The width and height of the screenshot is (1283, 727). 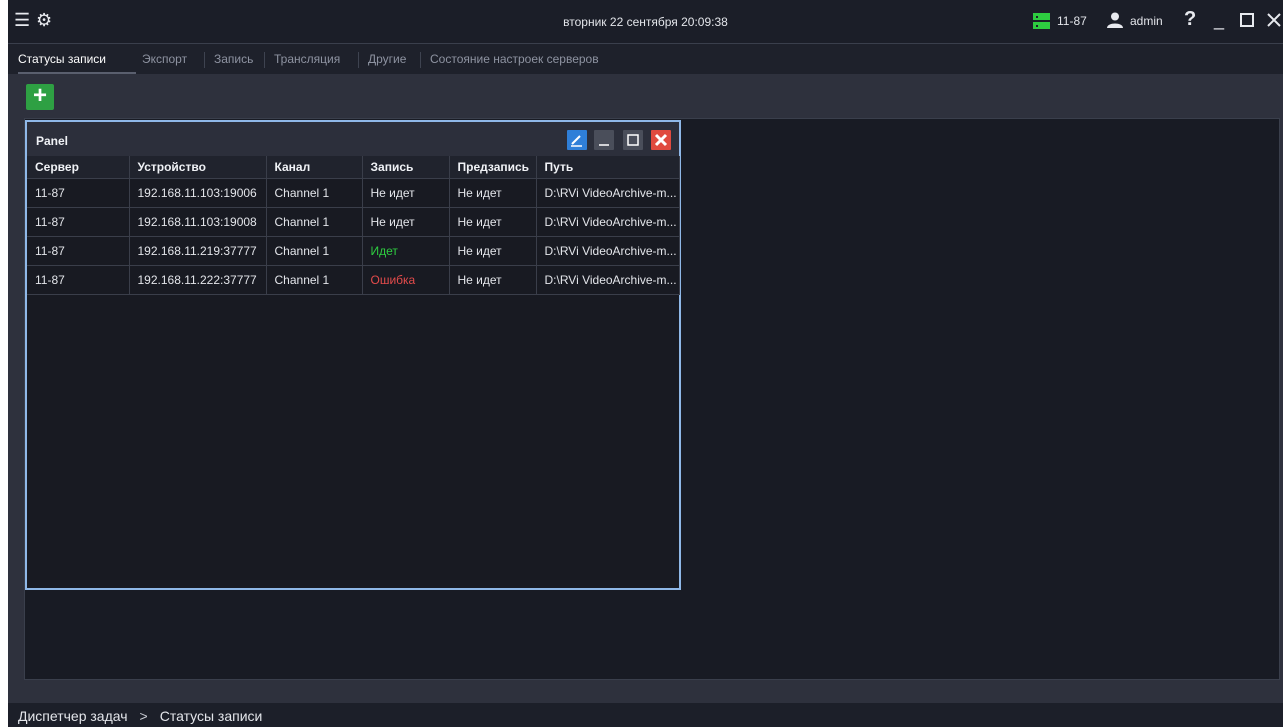 I want to click on window-frame-edge, so click(x=4, y=363).